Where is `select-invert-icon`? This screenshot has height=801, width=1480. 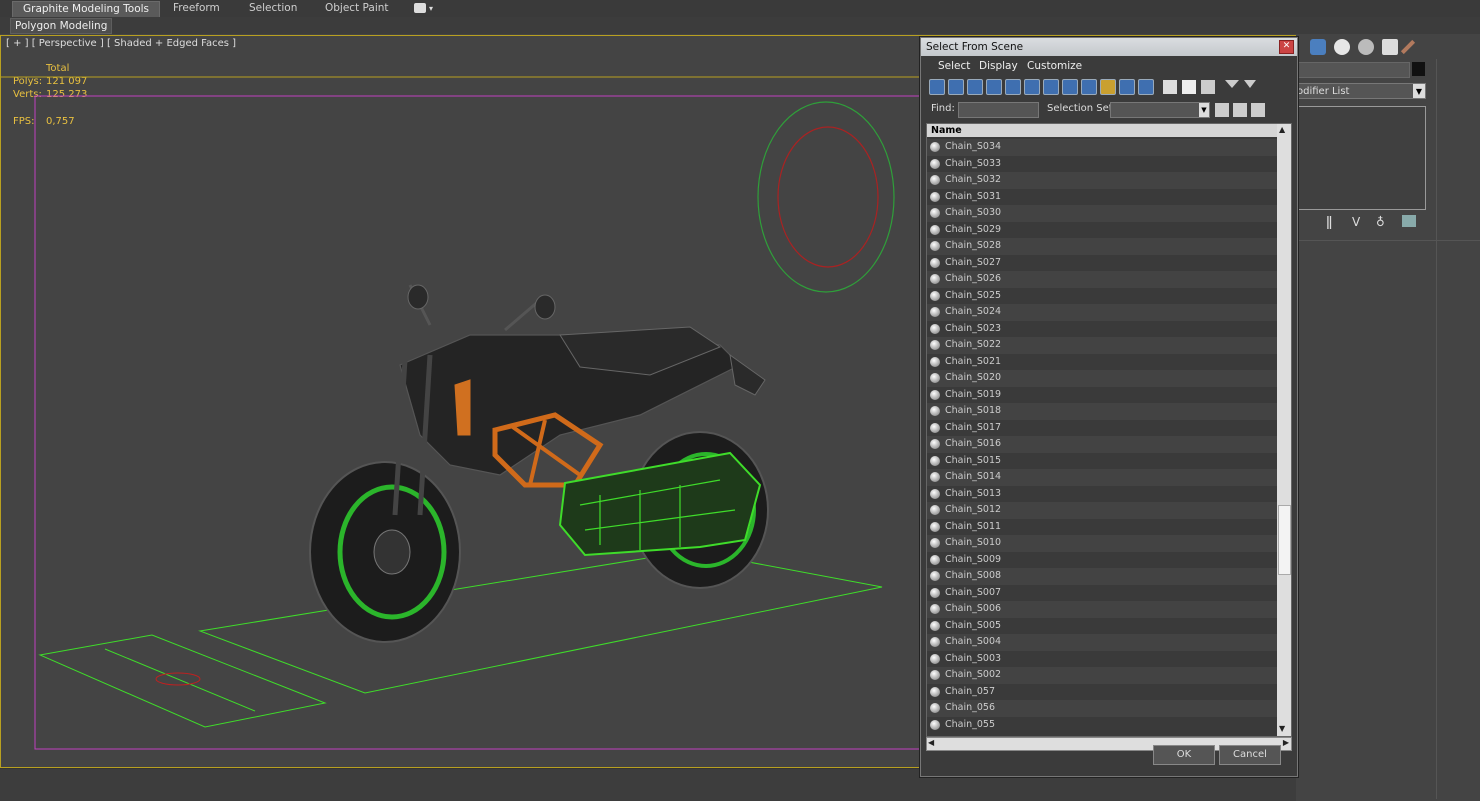
select-invert-icon is located at coordinates (1208, 87).